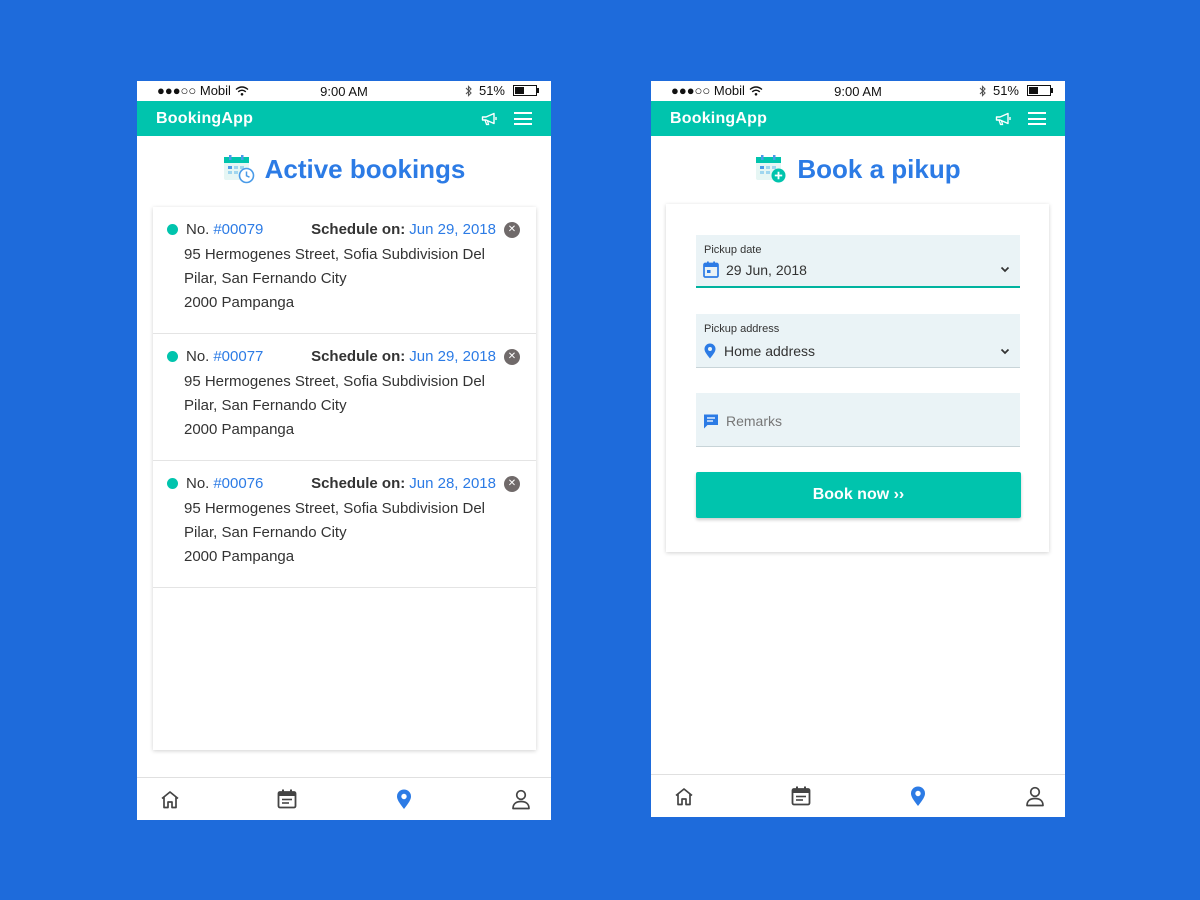 Image resolution: width=1200 pixels, height=900 pixels. Describe the element at coordinates (238, 356) in the screenshot. I see `booking-number: #00077` at that location.